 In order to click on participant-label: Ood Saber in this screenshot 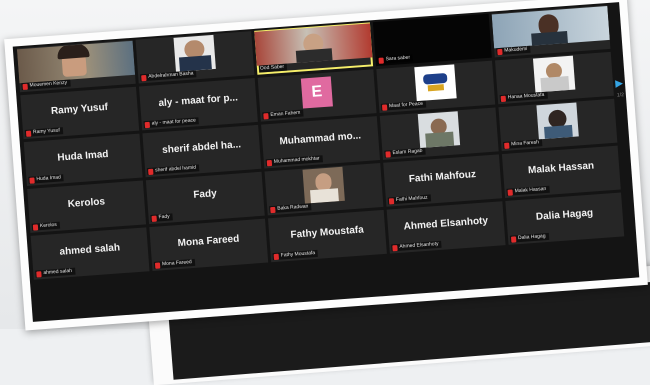, I will do `click(273, 68)`.